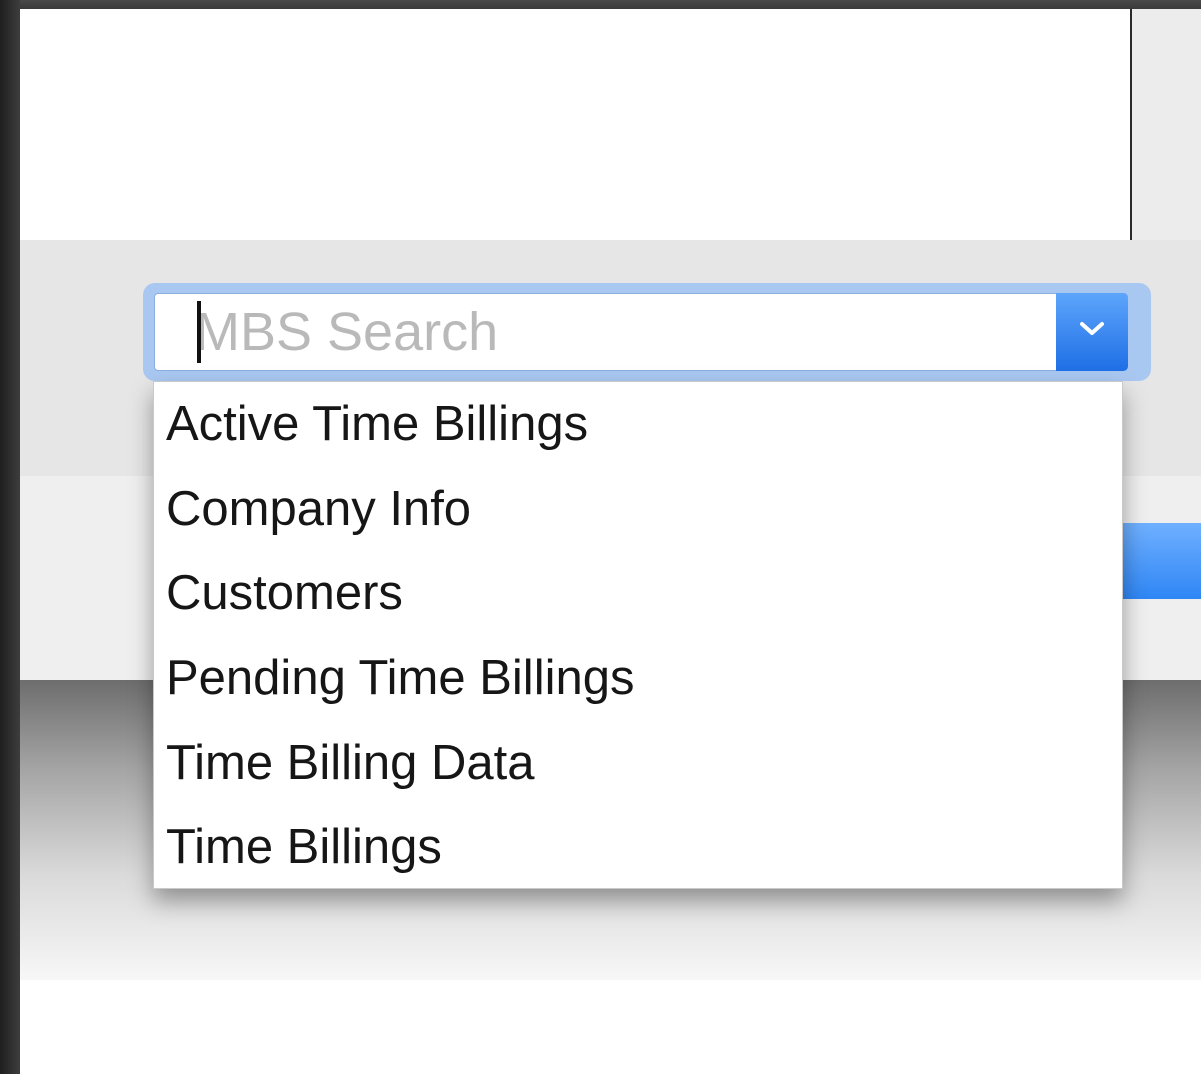 This screenshot has height=1074, width=1201. What do you see at coordinates (638, 678) in the screenshot?
I see `menu-item-pending-time-billings: Pending Time Billings` at bounding box center [638, 678].